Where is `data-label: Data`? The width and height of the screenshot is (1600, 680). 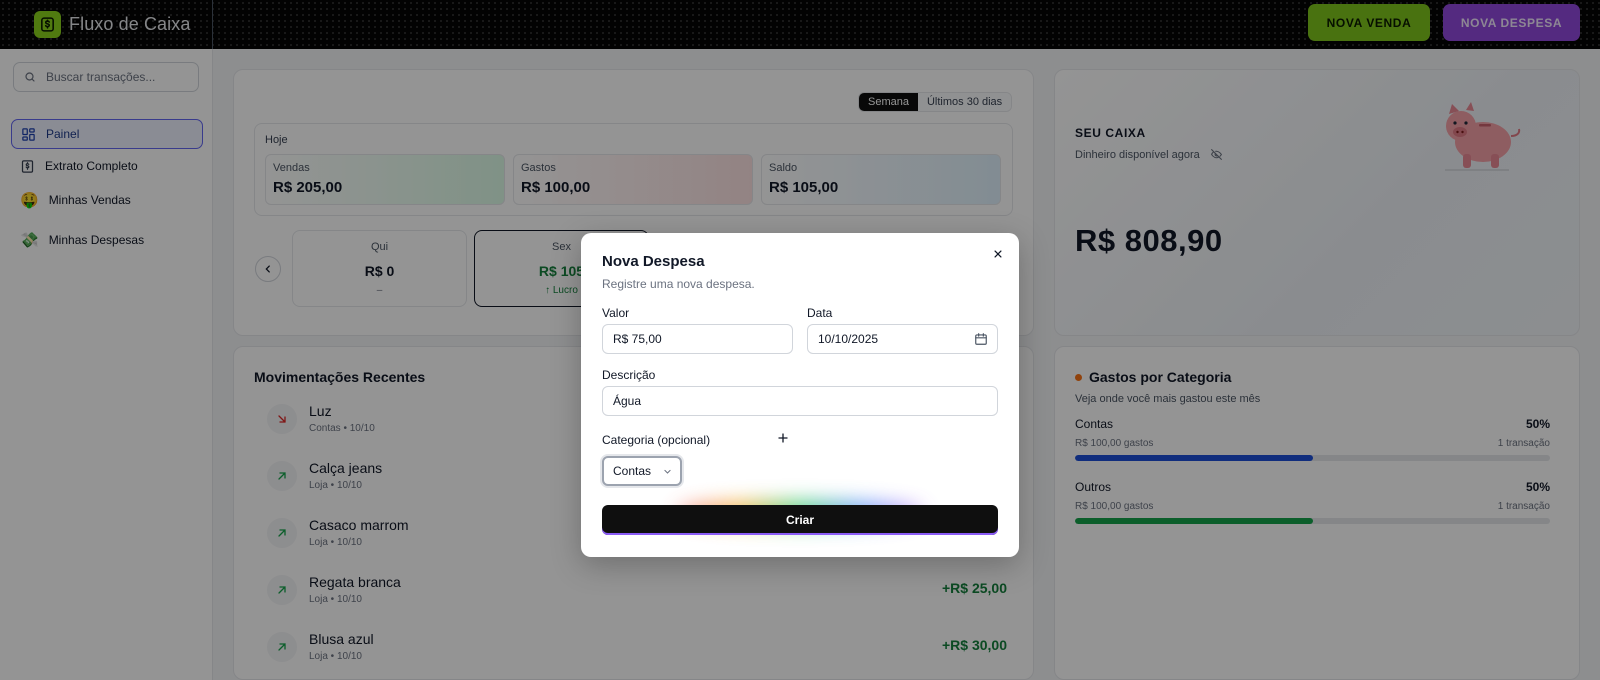 data-label: Data is located at coordinates (820, 313).